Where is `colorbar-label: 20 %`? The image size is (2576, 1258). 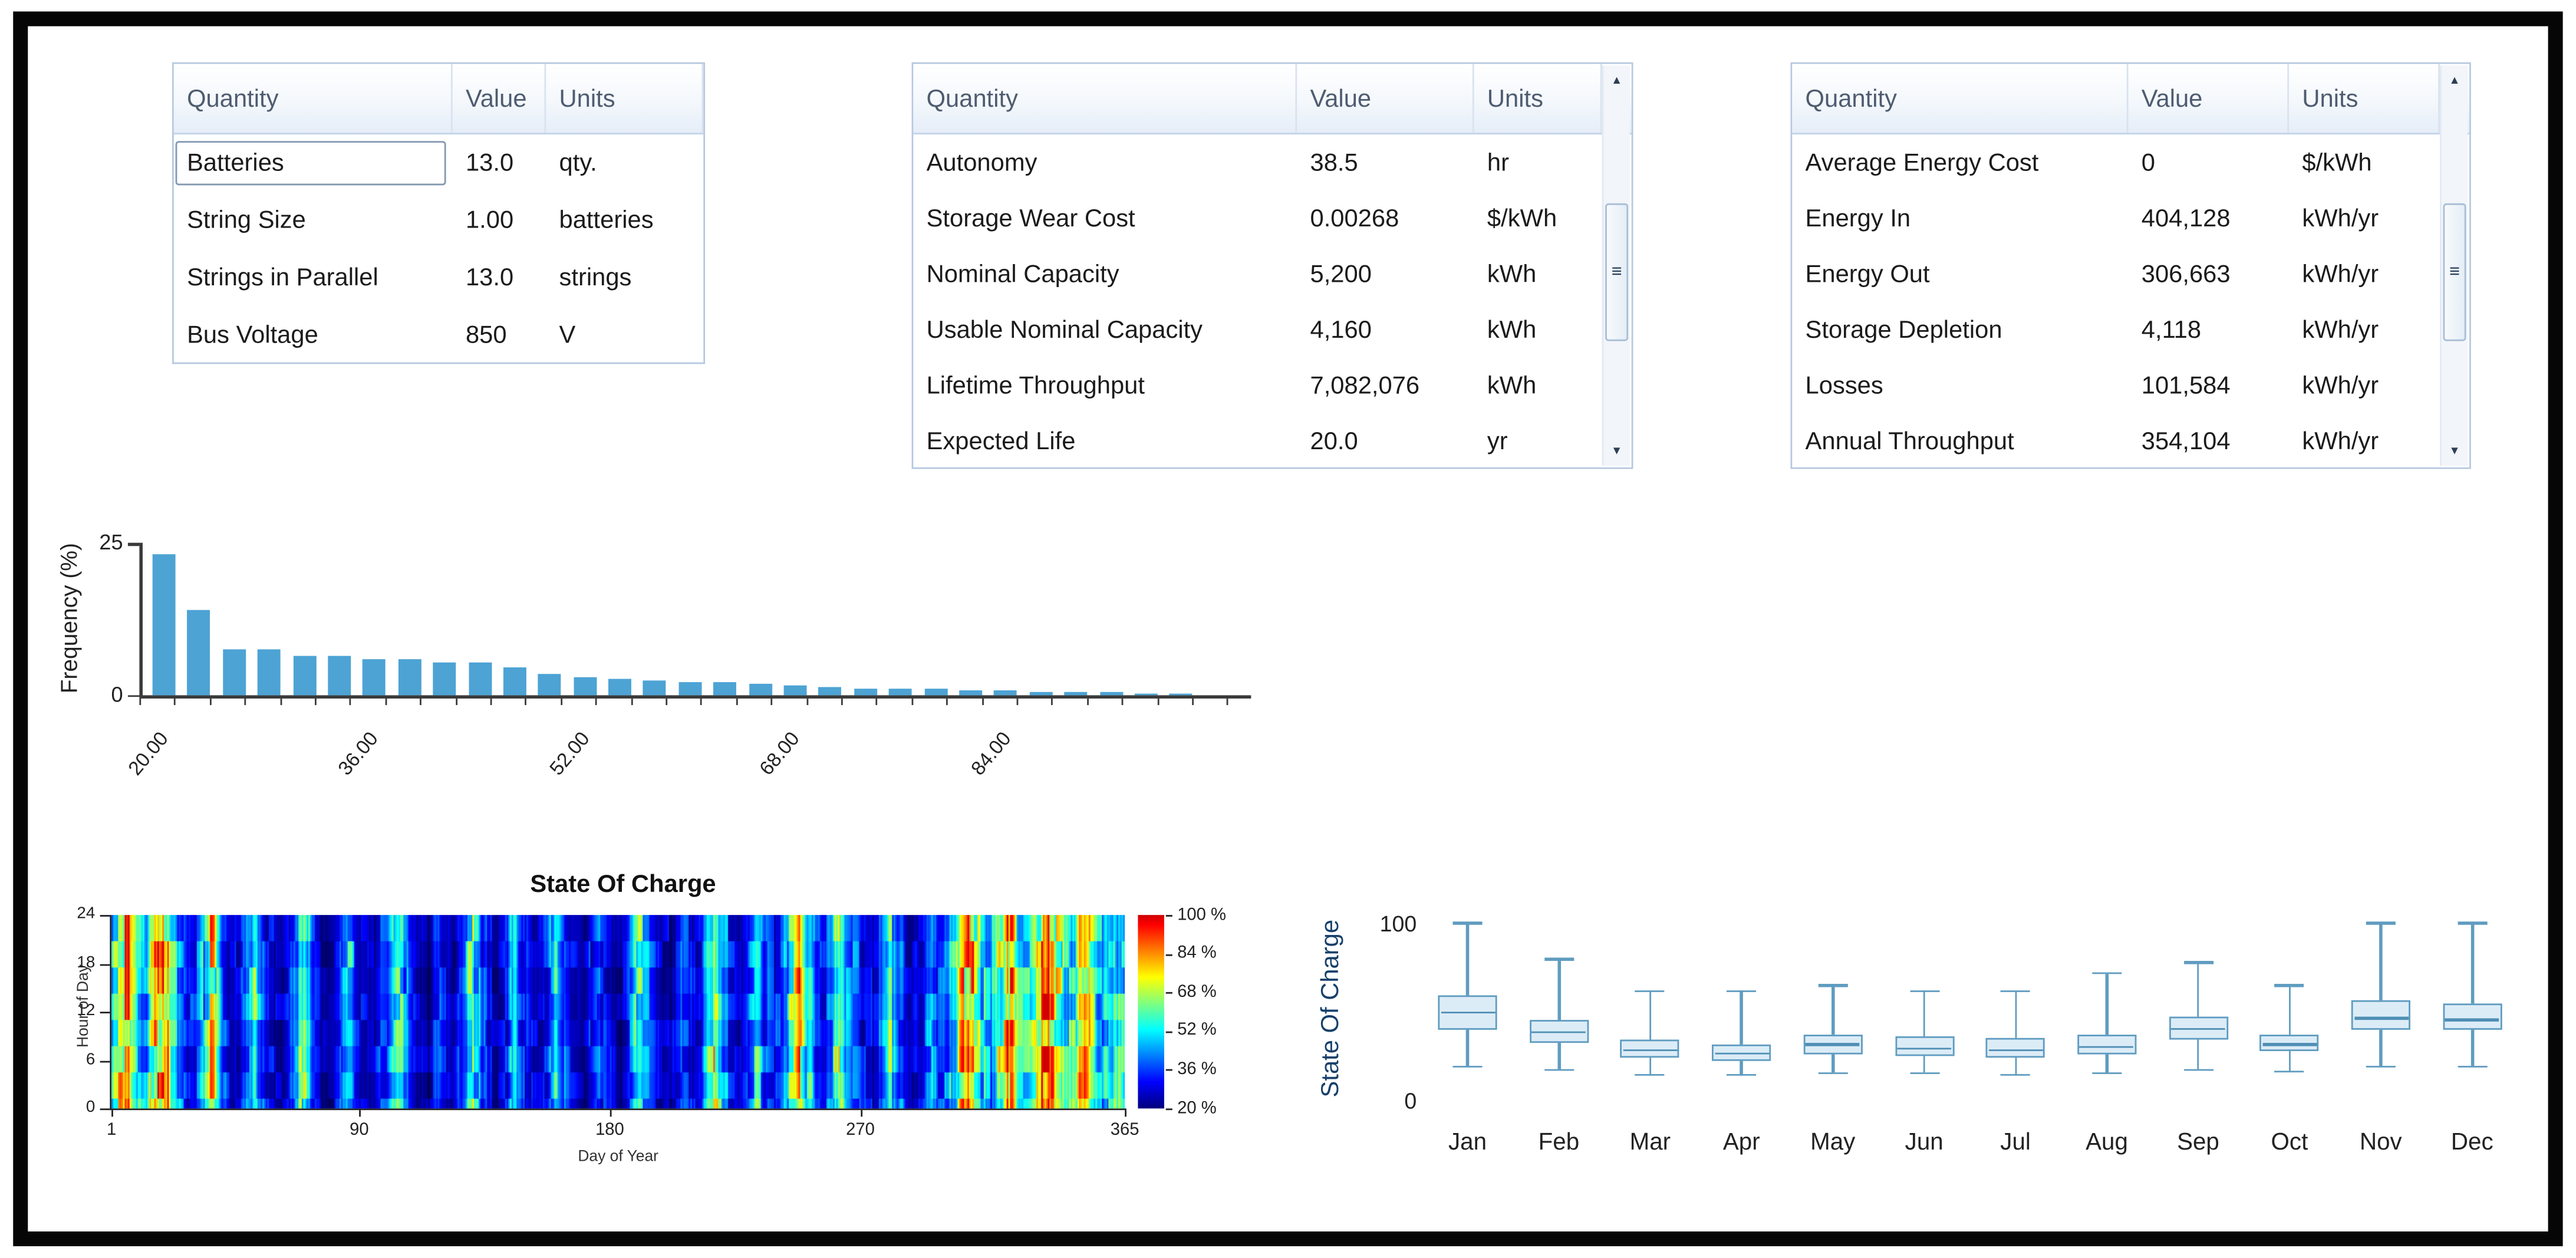 colorbar-label: 20 % is located at coordinates (1197, 1108).